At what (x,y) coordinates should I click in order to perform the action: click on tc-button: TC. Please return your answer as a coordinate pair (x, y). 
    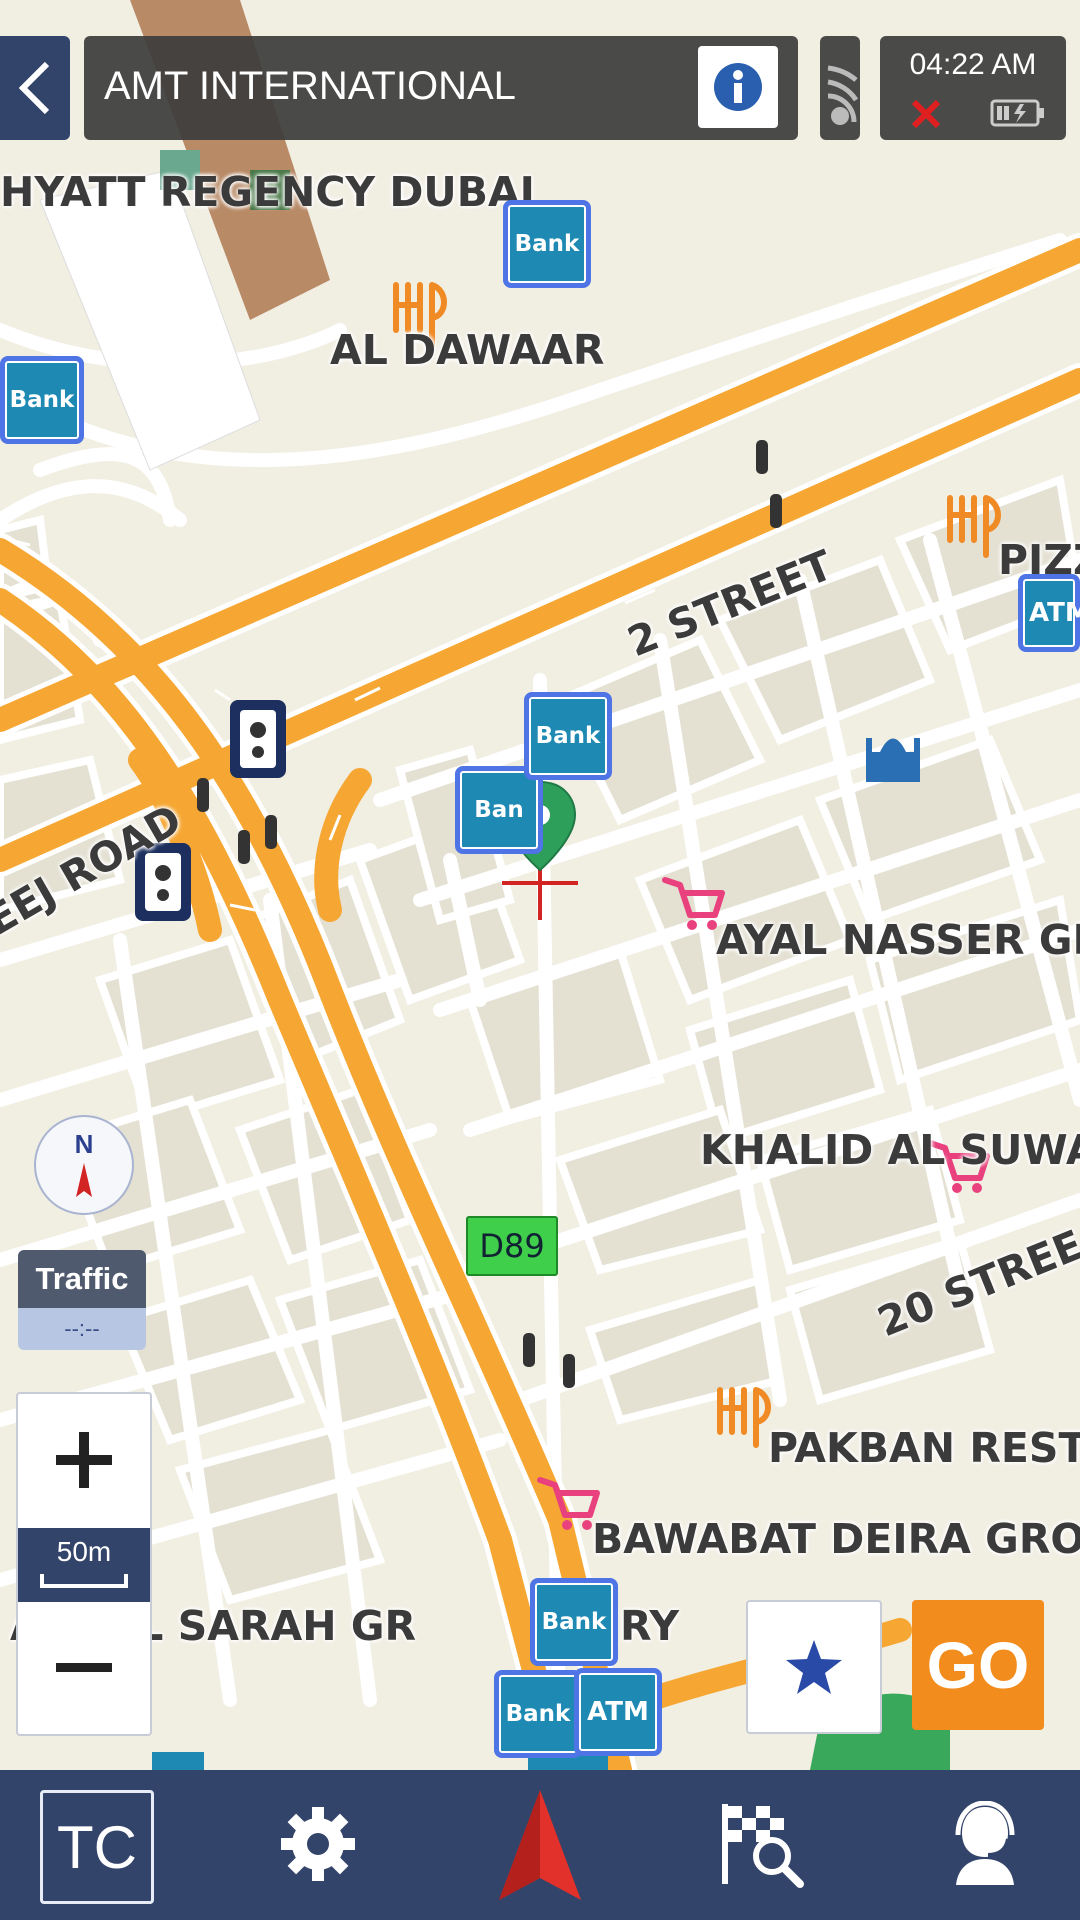
    Looking at the image, I should click on (97, 1847).